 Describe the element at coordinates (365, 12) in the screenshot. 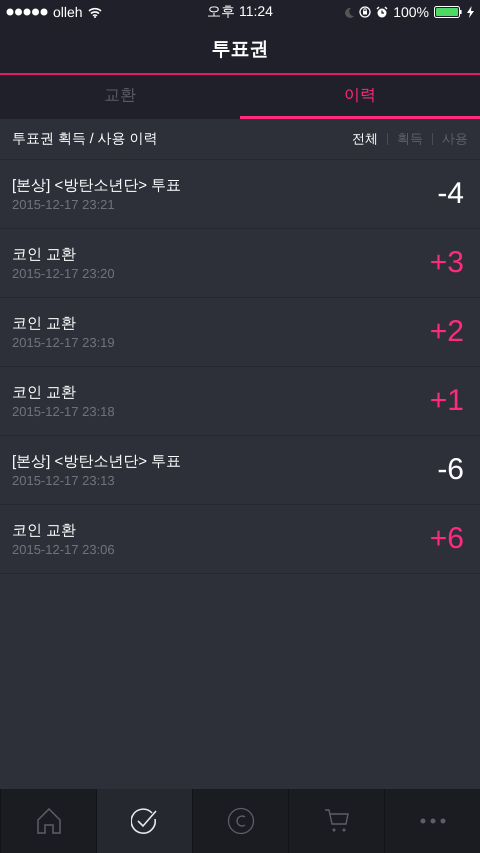

I see `rotation-lock-icon` at that location.